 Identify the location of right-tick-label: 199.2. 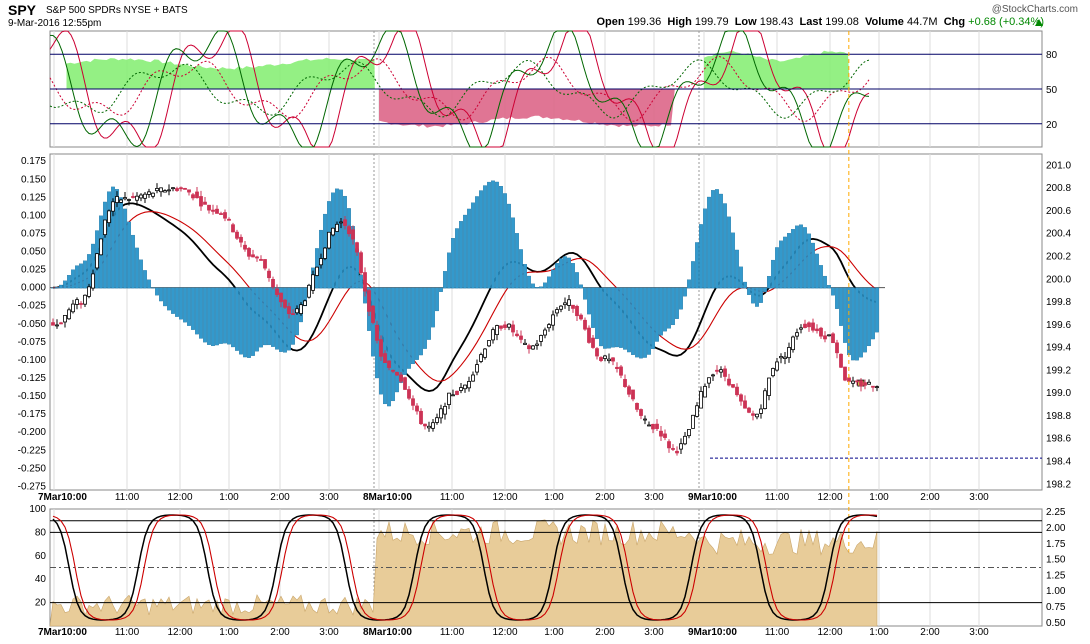
(1058, 370).